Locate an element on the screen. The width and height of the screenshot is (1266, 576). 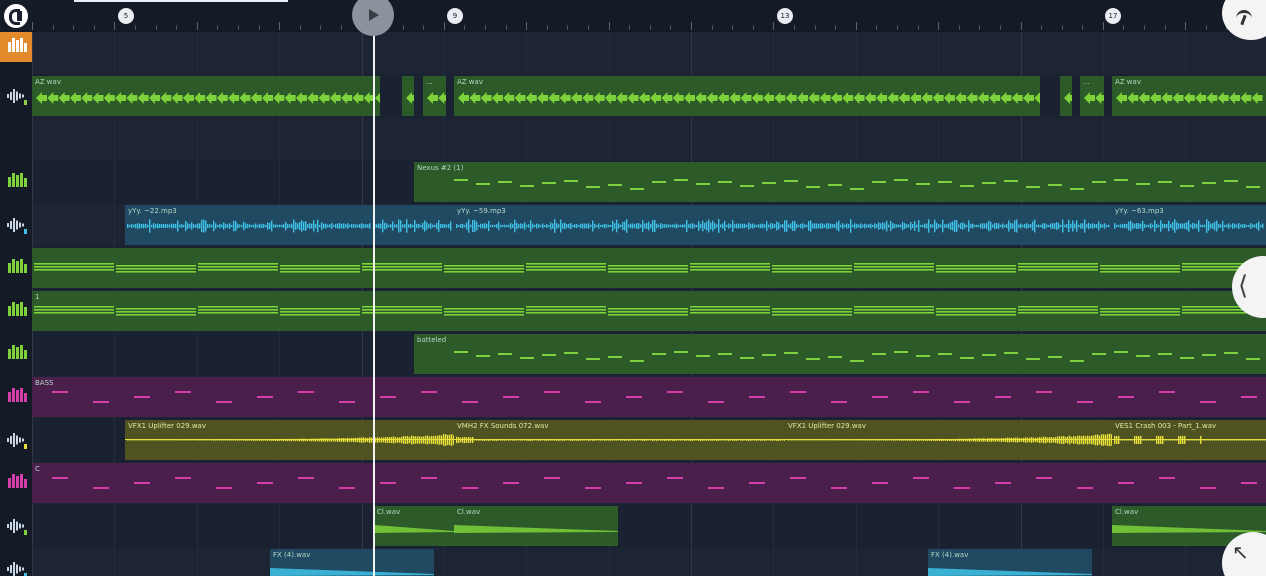
clip-graphic is located at coordinates (783, 226).